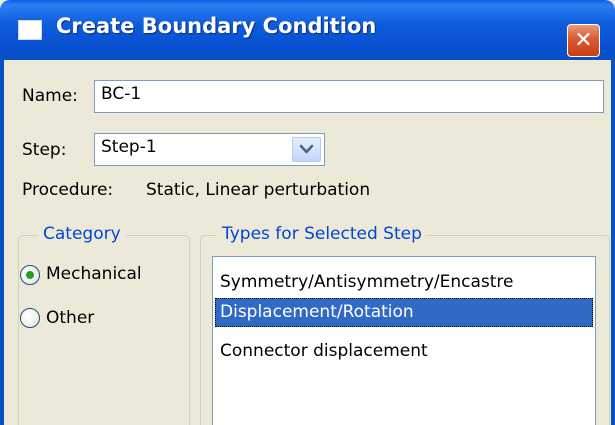 Image resolution: width=615 pixels, height=425 pixels. I want to click on name-field-value: BC-1, so click(121, 94).